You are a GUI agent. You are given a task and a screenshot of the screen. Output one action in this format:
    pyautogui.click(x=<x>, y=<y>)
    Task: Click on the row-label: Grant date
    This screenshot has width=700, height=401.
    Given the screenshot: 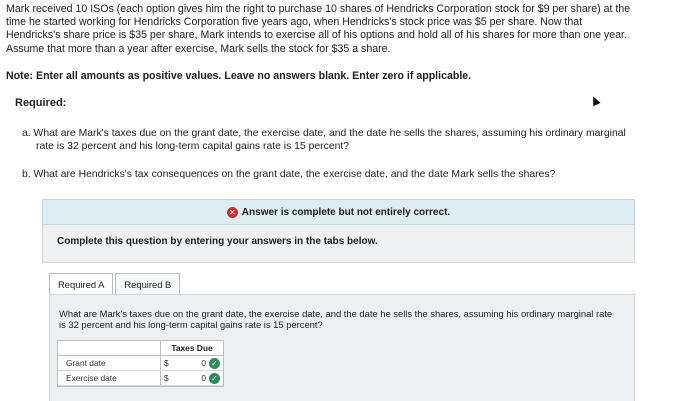 What is the action you would take?
    pyautogui.click(x=109, y=363)
    